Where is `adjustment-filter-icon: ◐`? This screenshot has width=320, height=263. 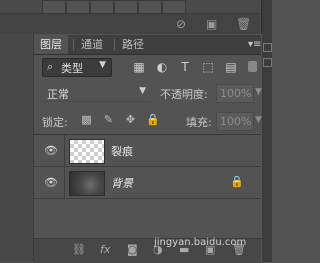 adjustment-filter-icon: ◐ is located at coordinates (162, 67).